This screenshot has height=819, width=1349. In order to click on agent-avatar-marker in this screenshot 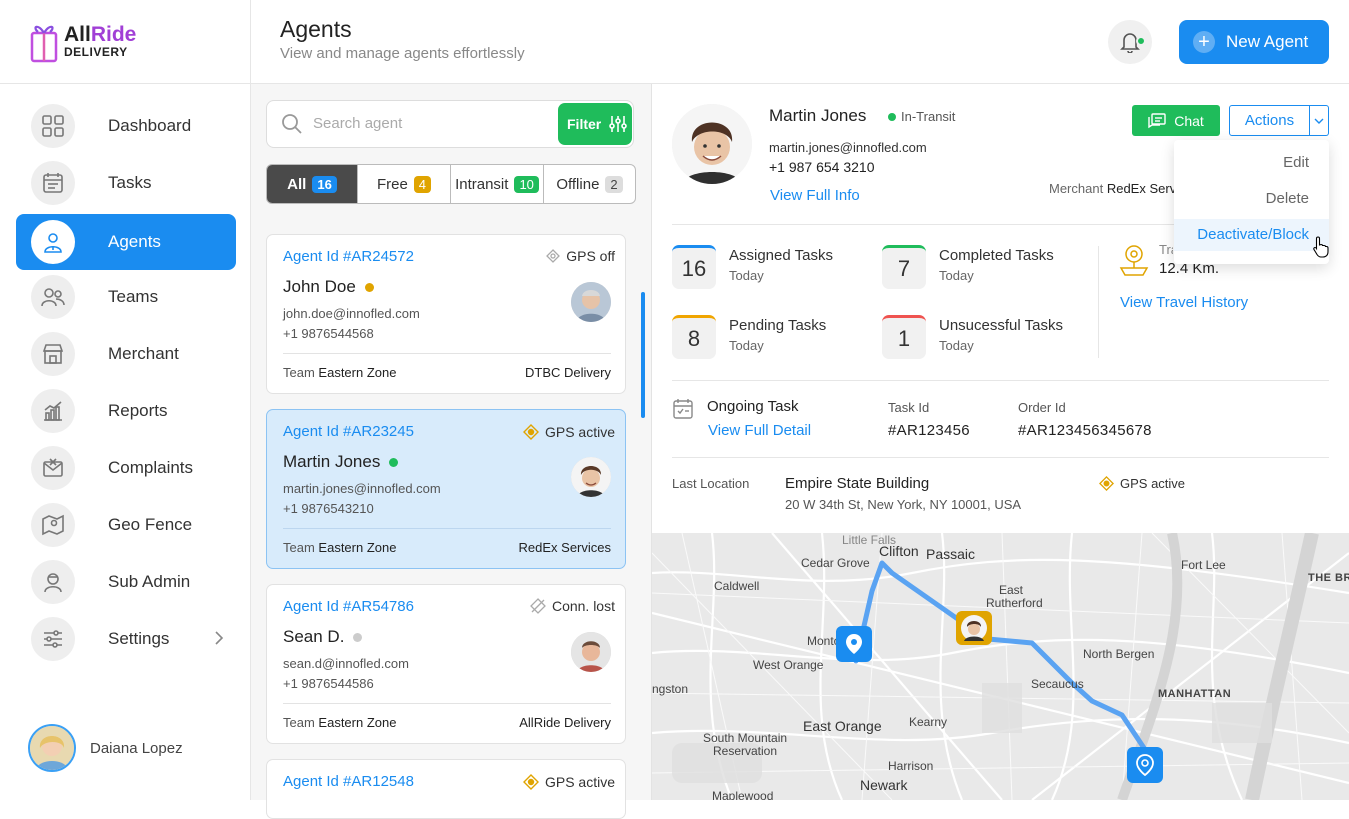, I will do `click(974, 628)`.